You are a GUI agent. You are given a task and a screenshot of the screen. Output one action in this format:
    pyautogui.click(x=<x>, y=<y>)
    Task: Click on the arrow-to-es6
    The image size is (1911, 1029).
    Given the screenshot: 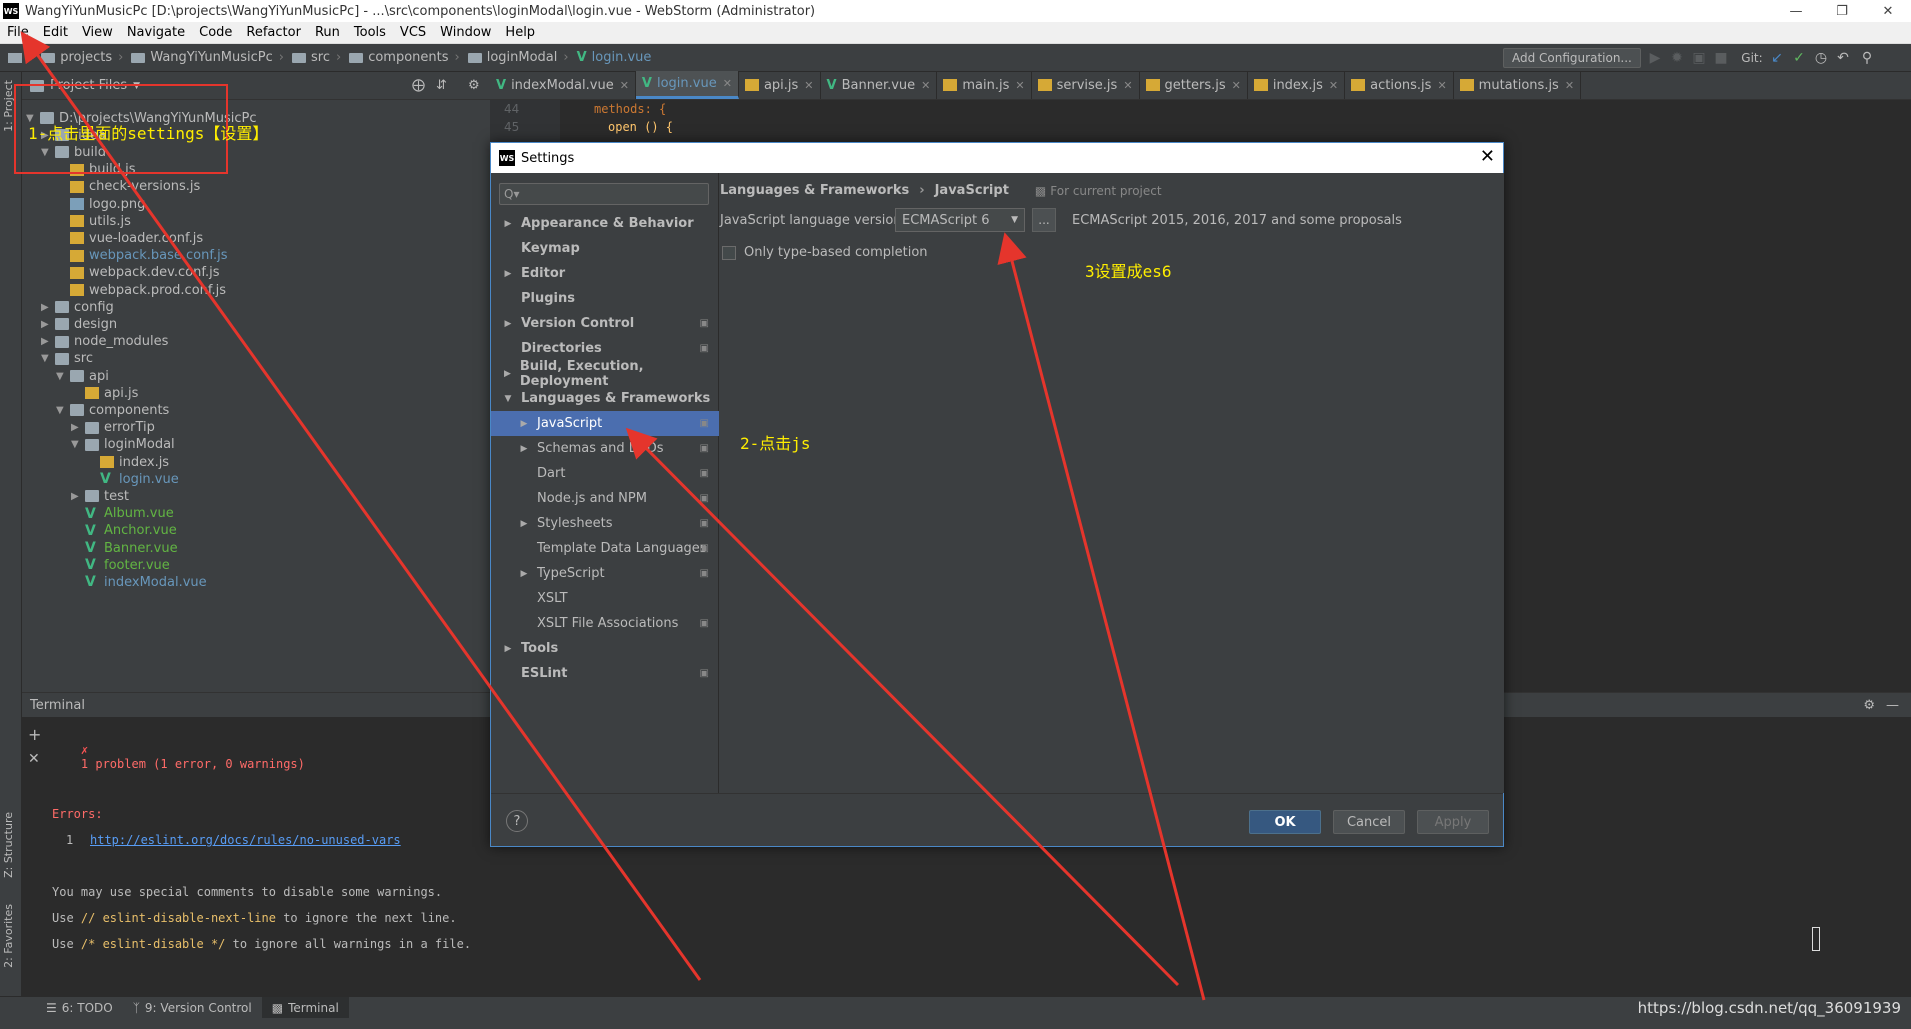 What is the action you would take?
    pyautogui.click(x=1101, y=616)
    